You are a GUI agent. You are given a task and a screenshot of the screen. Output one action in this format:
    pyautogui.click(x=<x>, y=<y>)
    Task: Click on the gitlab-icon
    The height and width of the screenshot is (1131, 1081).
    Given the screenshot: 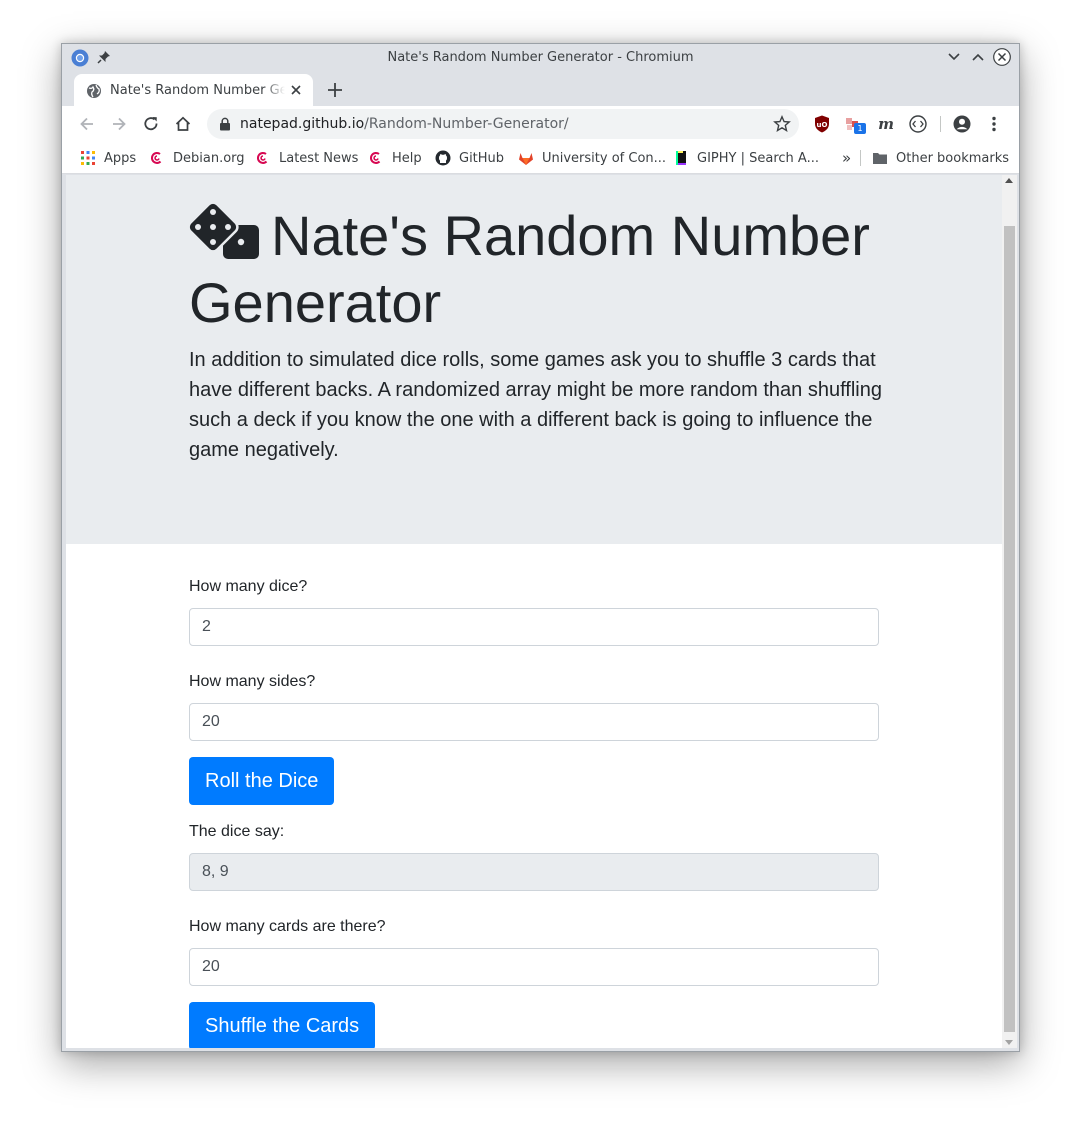 What is the action you would take?
    pyautogui.click(x=526, y=159)
    